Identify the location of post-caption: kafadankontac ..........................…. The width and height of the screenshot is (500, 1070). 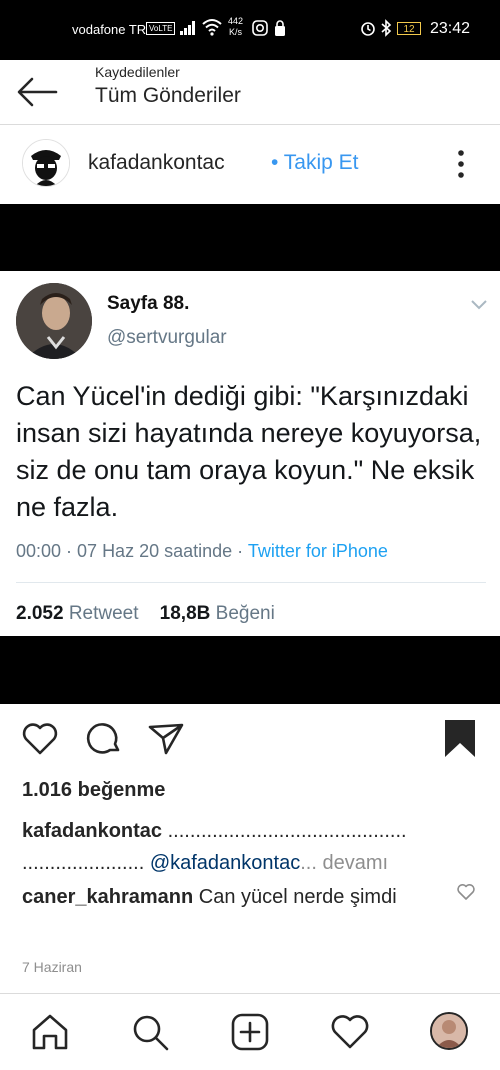
(252, 847).